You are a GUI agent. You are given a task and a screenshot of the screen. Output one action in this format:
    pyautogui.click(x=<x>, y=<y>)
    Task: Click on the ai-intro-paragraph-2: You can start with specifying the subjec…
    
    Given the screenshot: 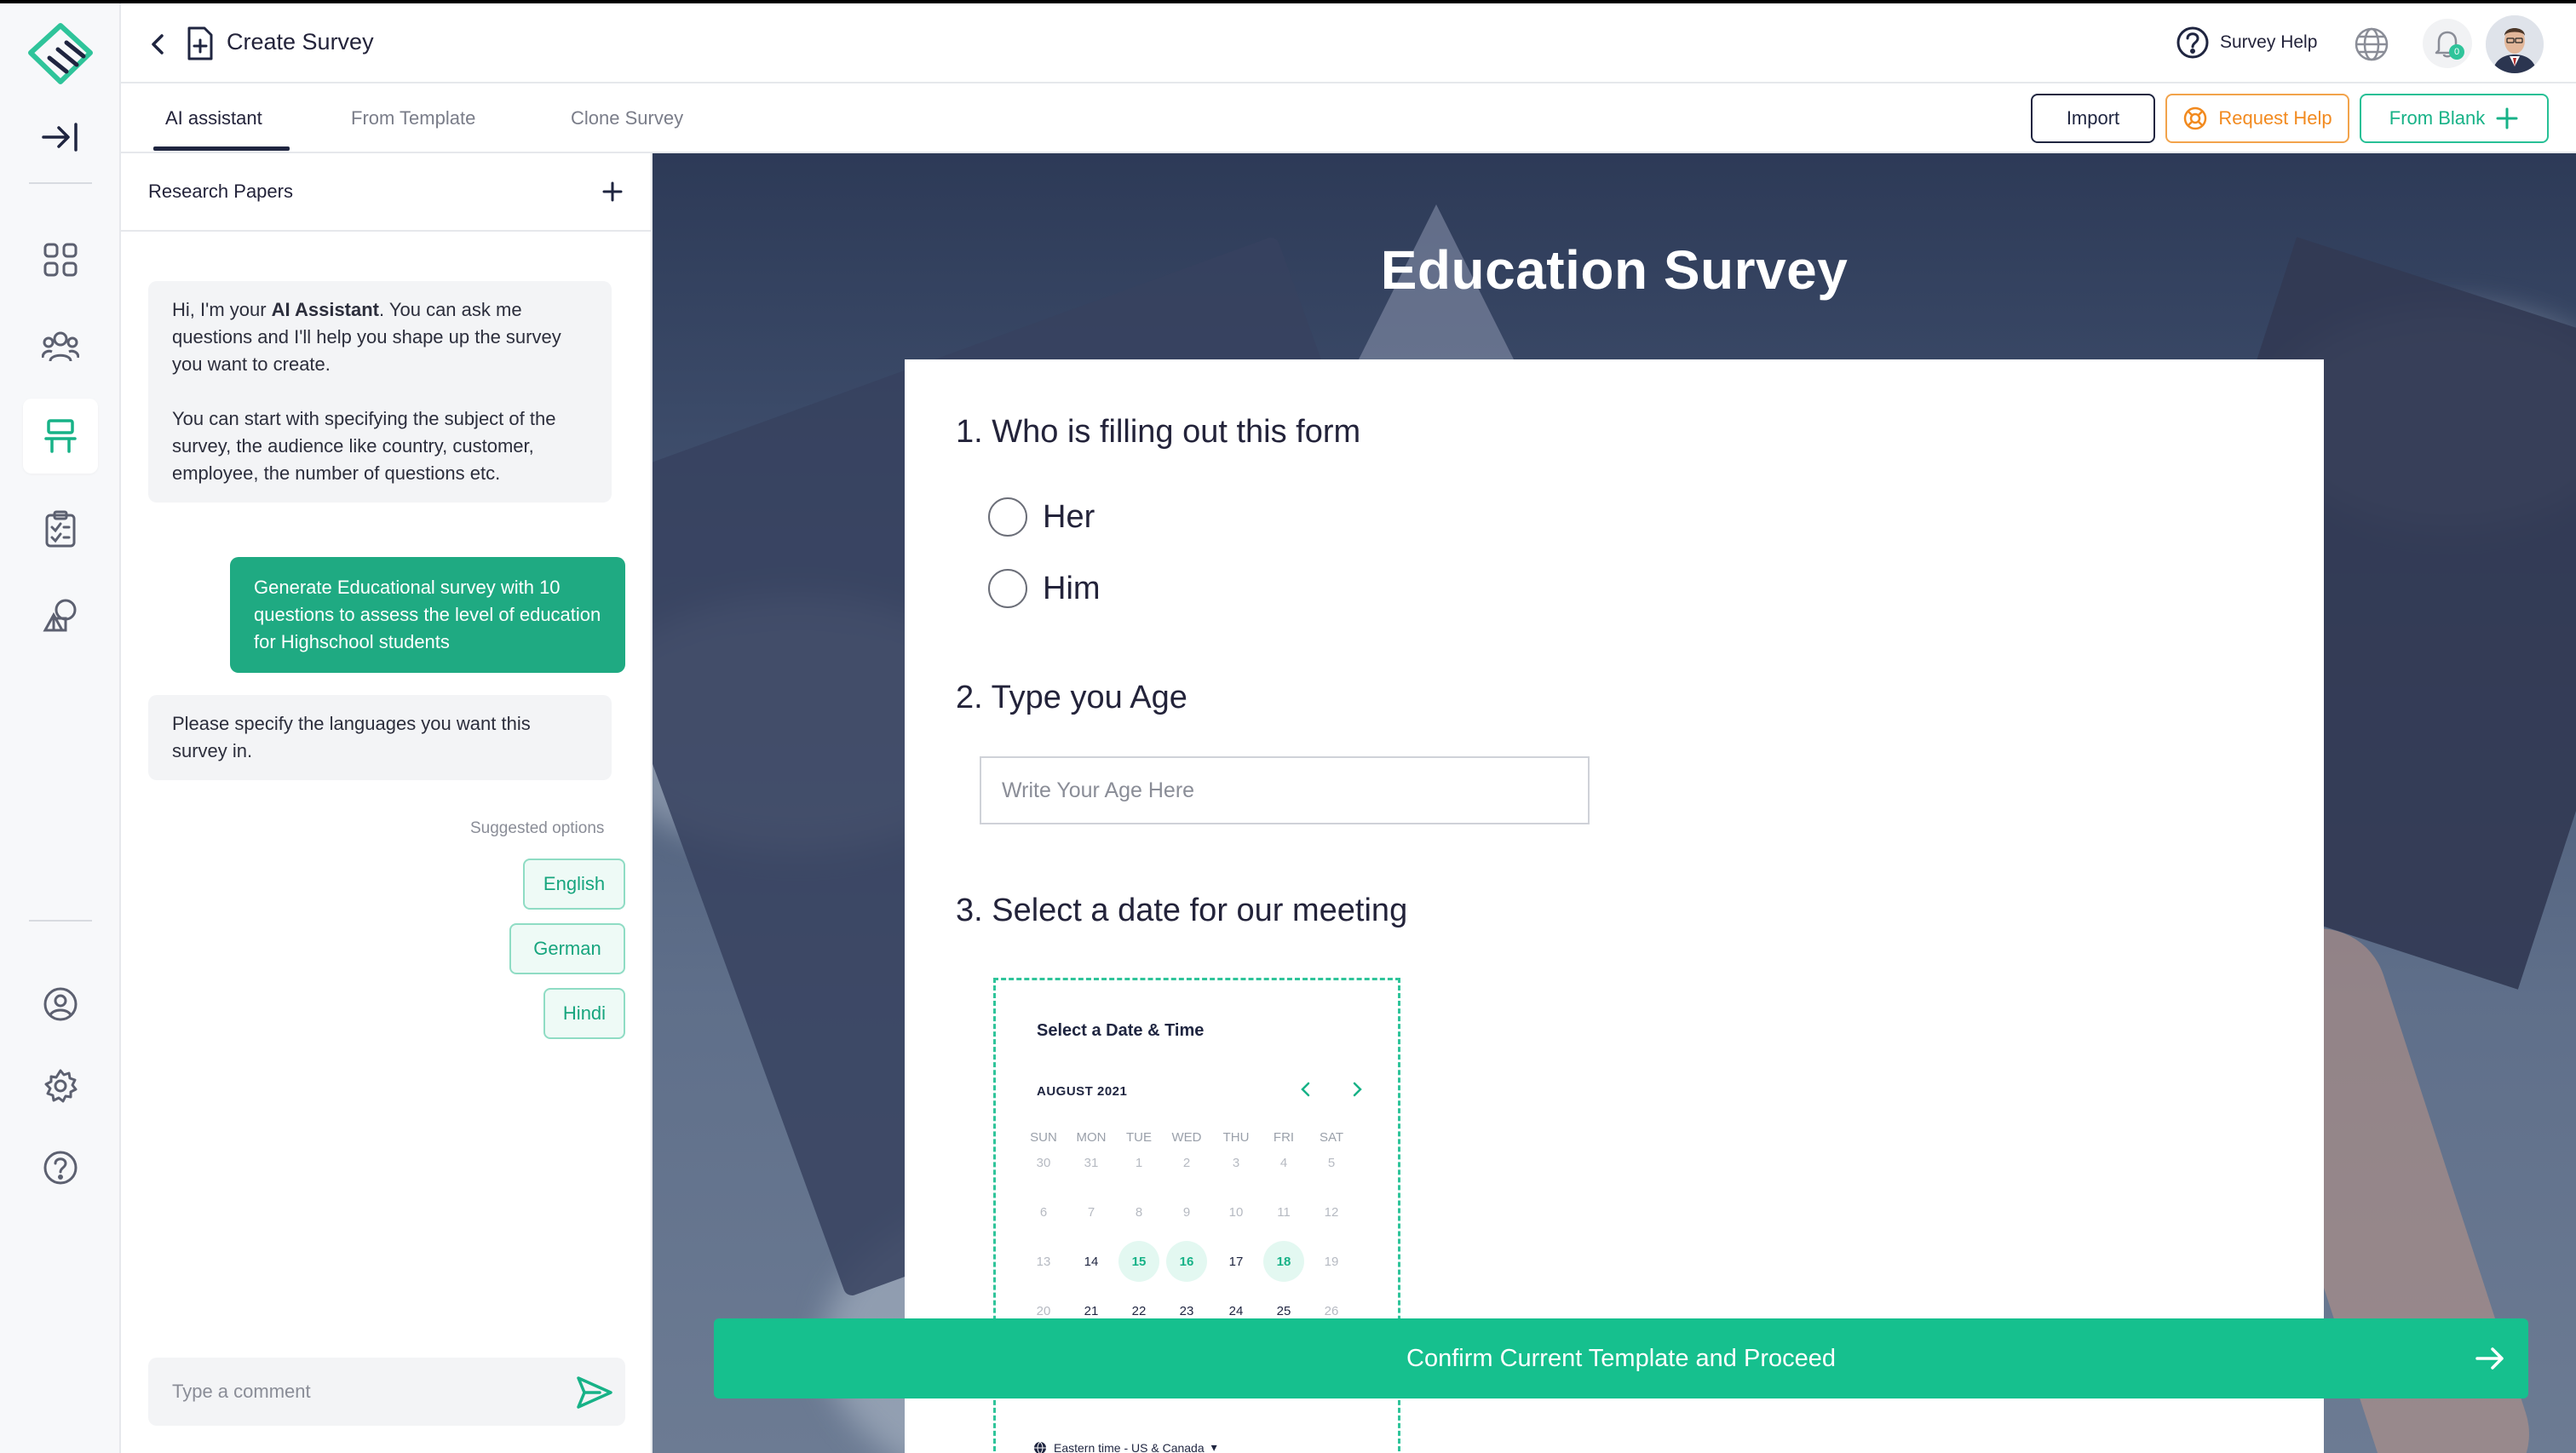 What is the action you would take?
    pyautogui.click(x=364, y=446)
    